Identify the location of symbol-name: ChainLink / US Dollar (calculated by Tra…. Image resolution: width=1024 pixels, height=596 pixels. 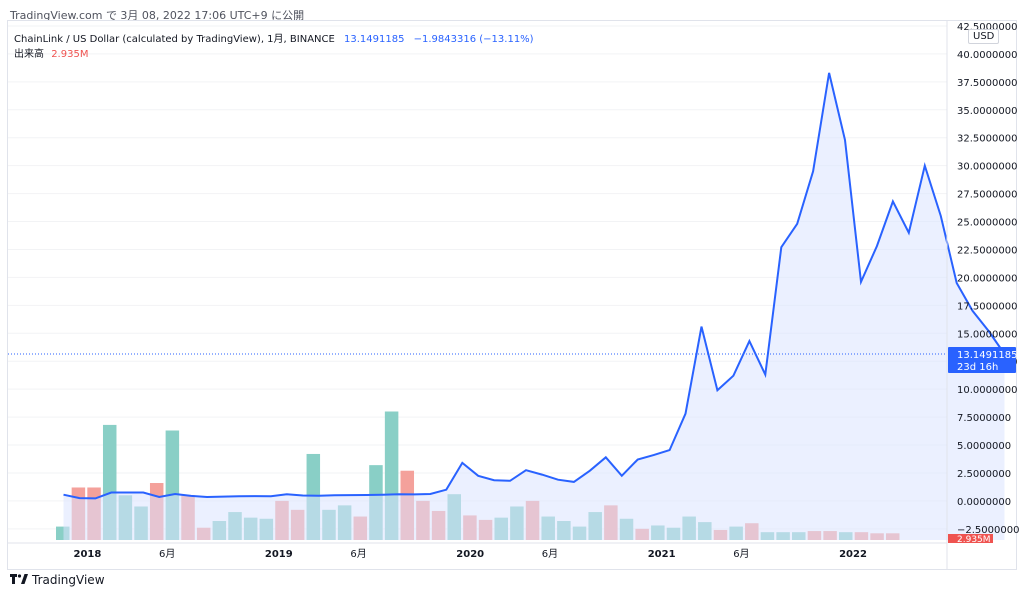
(174, 39).